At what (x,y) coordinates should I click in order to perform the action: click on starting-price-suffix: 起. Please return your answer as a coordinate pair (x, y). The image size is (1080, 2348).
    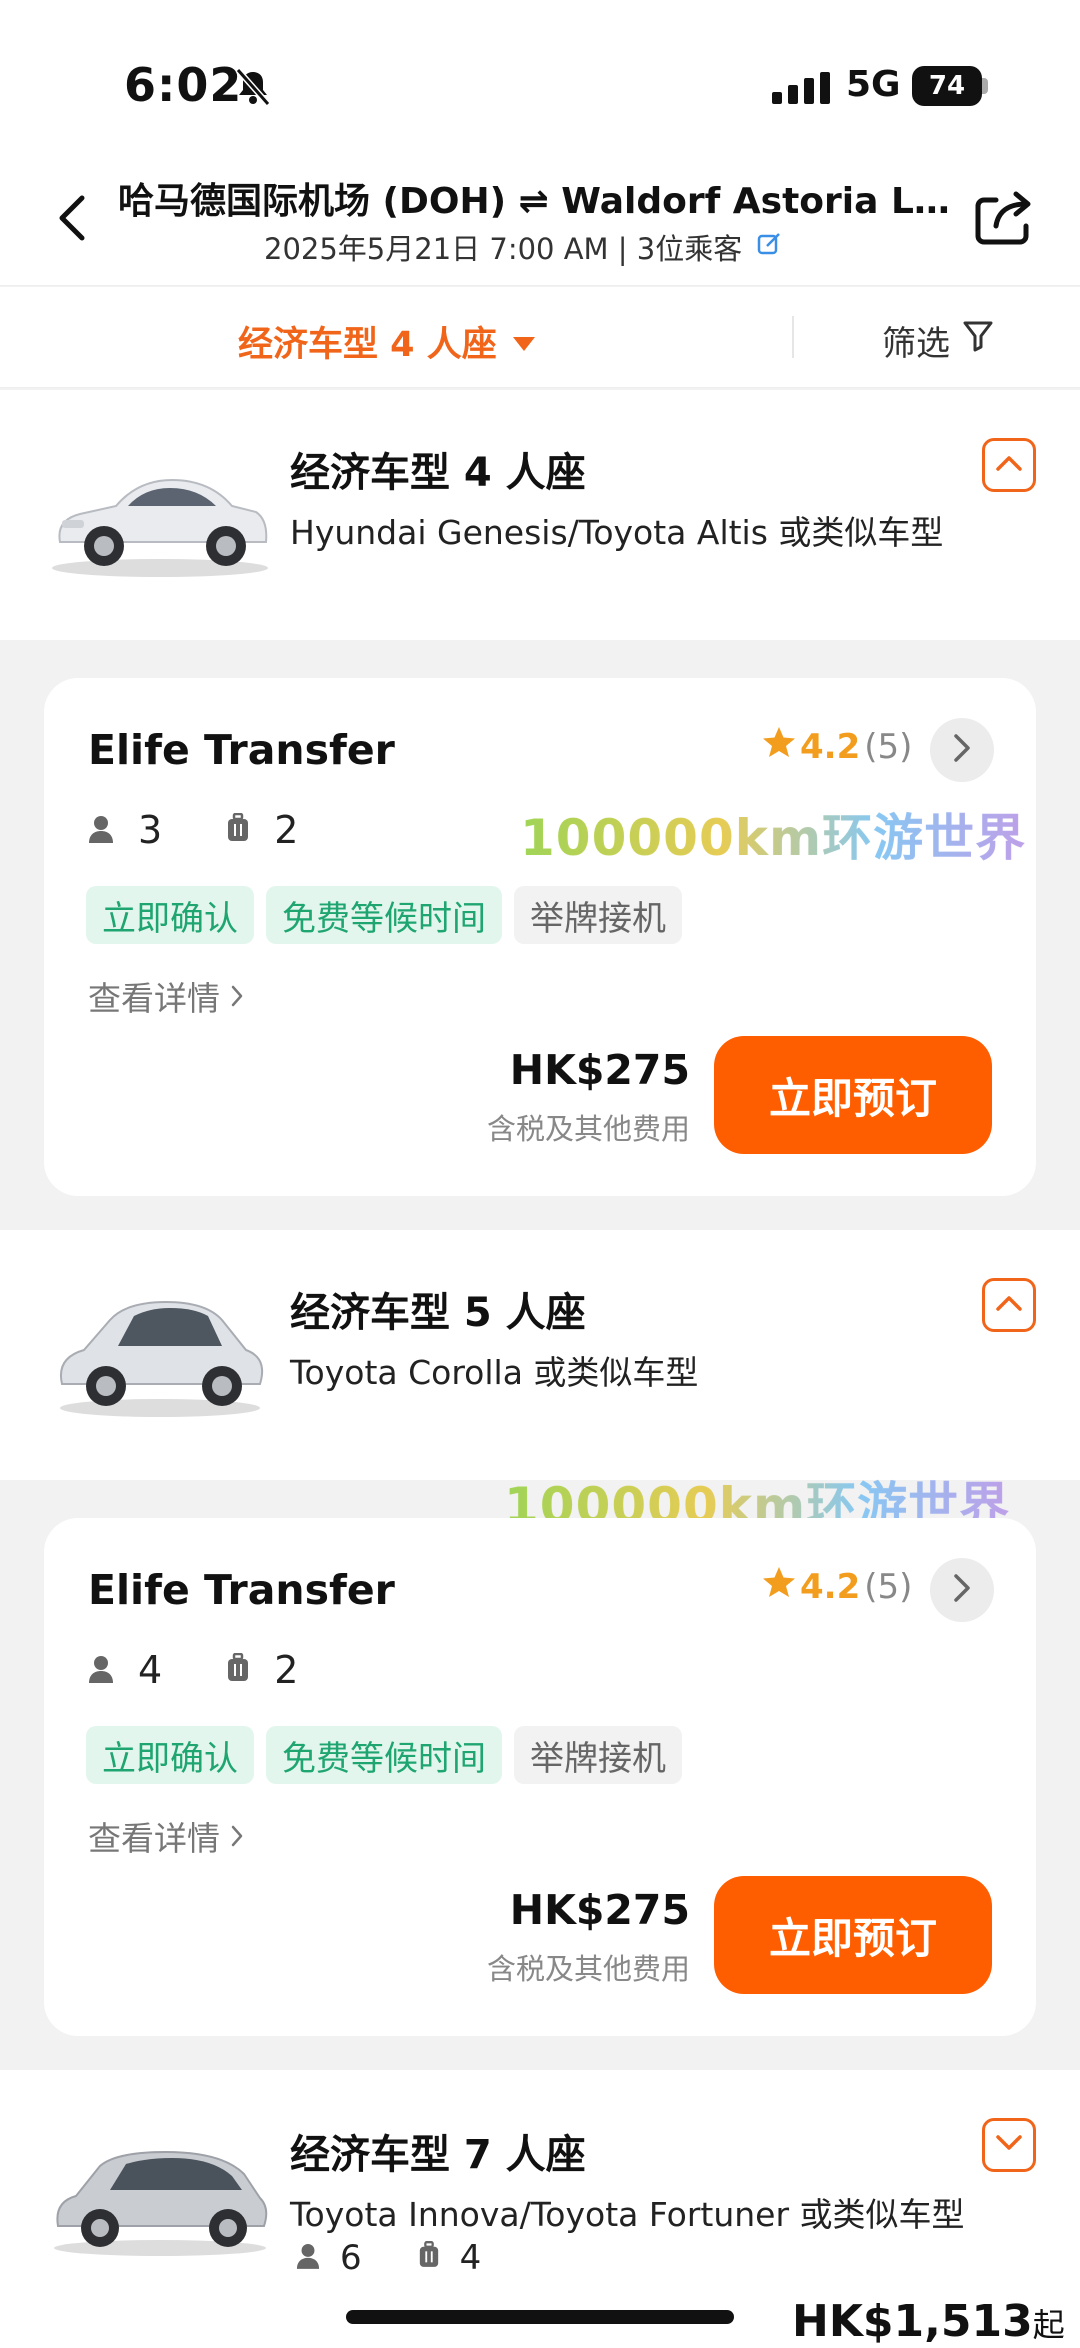
    Looking at the image, I should click on (1048, 2325).